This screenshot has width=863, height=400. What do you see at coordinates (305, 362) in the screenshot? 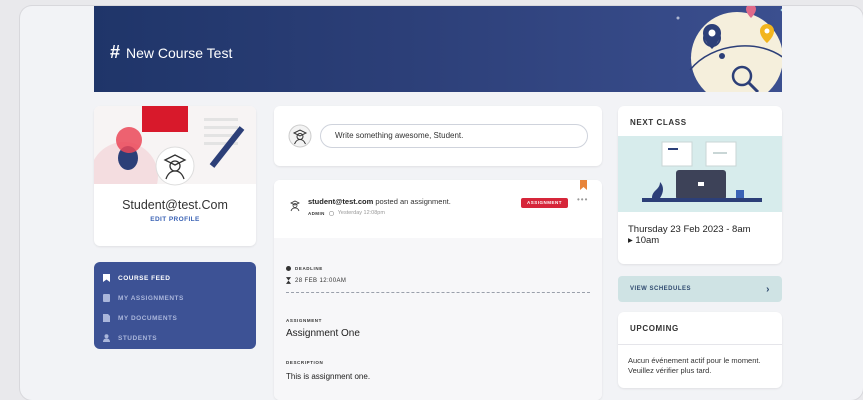
I see `description-label: DESCRIPTION` at bounding box center [305, 362].